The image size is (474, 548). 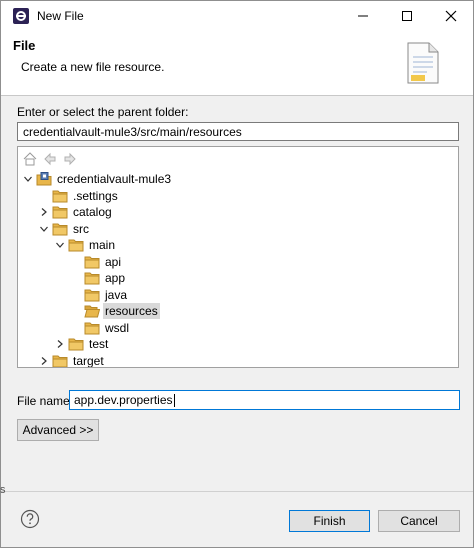 I want to click on tree-toolbar, so click(x=50, y=159).